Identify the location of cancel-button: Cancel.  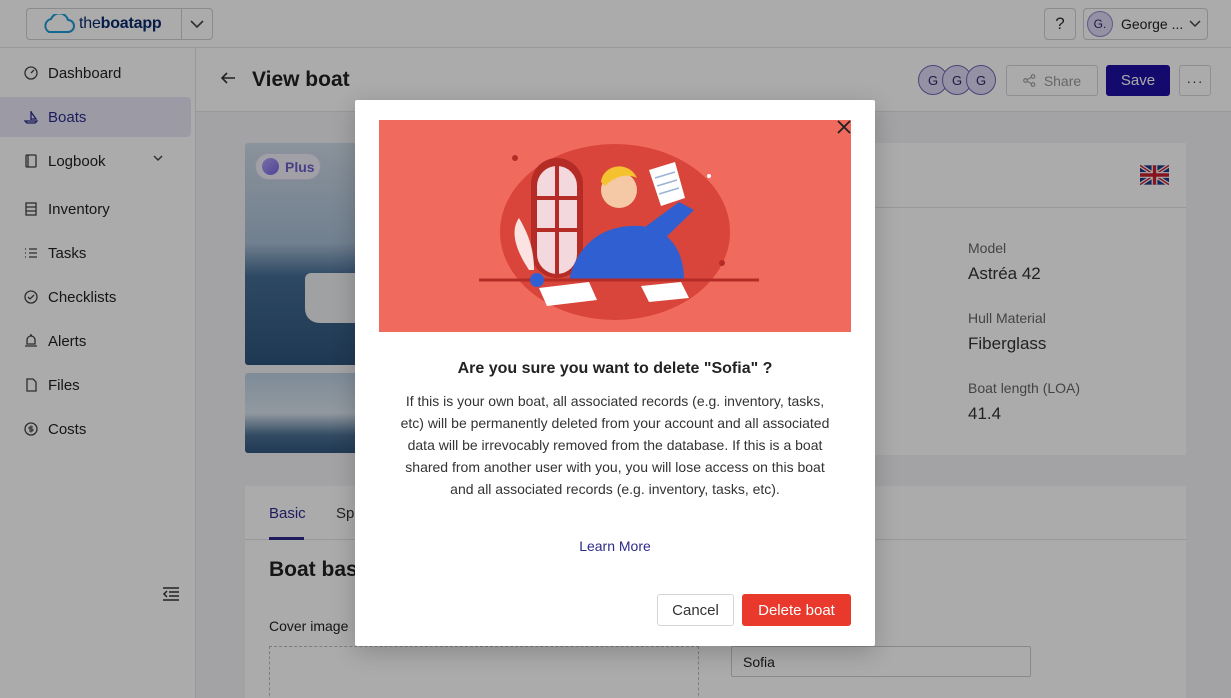
(695, 610).